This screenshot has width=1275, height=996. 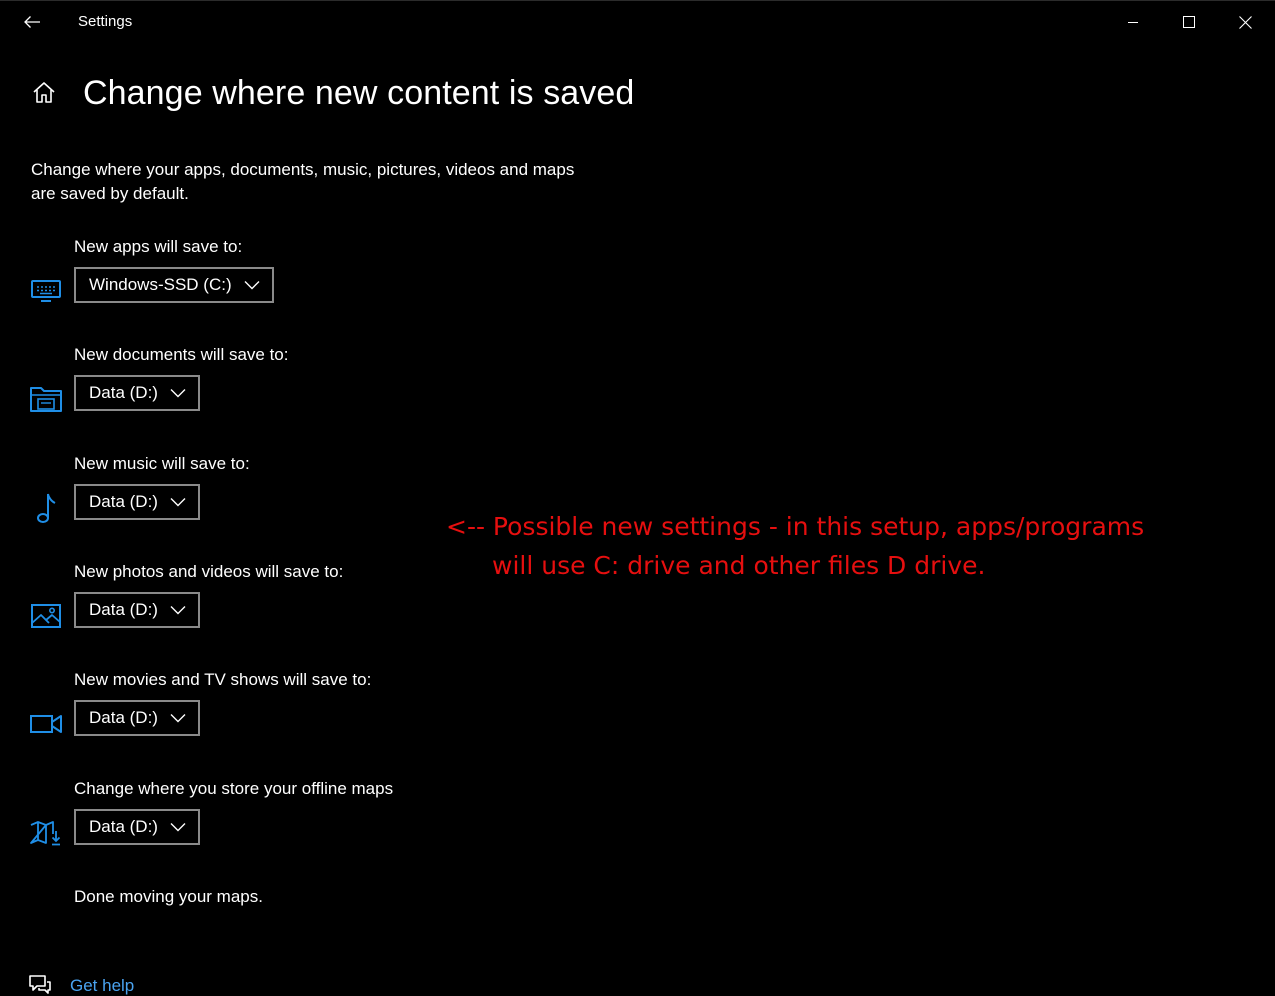 I want to click on help-row: Get help, so click(x=81, y=984).